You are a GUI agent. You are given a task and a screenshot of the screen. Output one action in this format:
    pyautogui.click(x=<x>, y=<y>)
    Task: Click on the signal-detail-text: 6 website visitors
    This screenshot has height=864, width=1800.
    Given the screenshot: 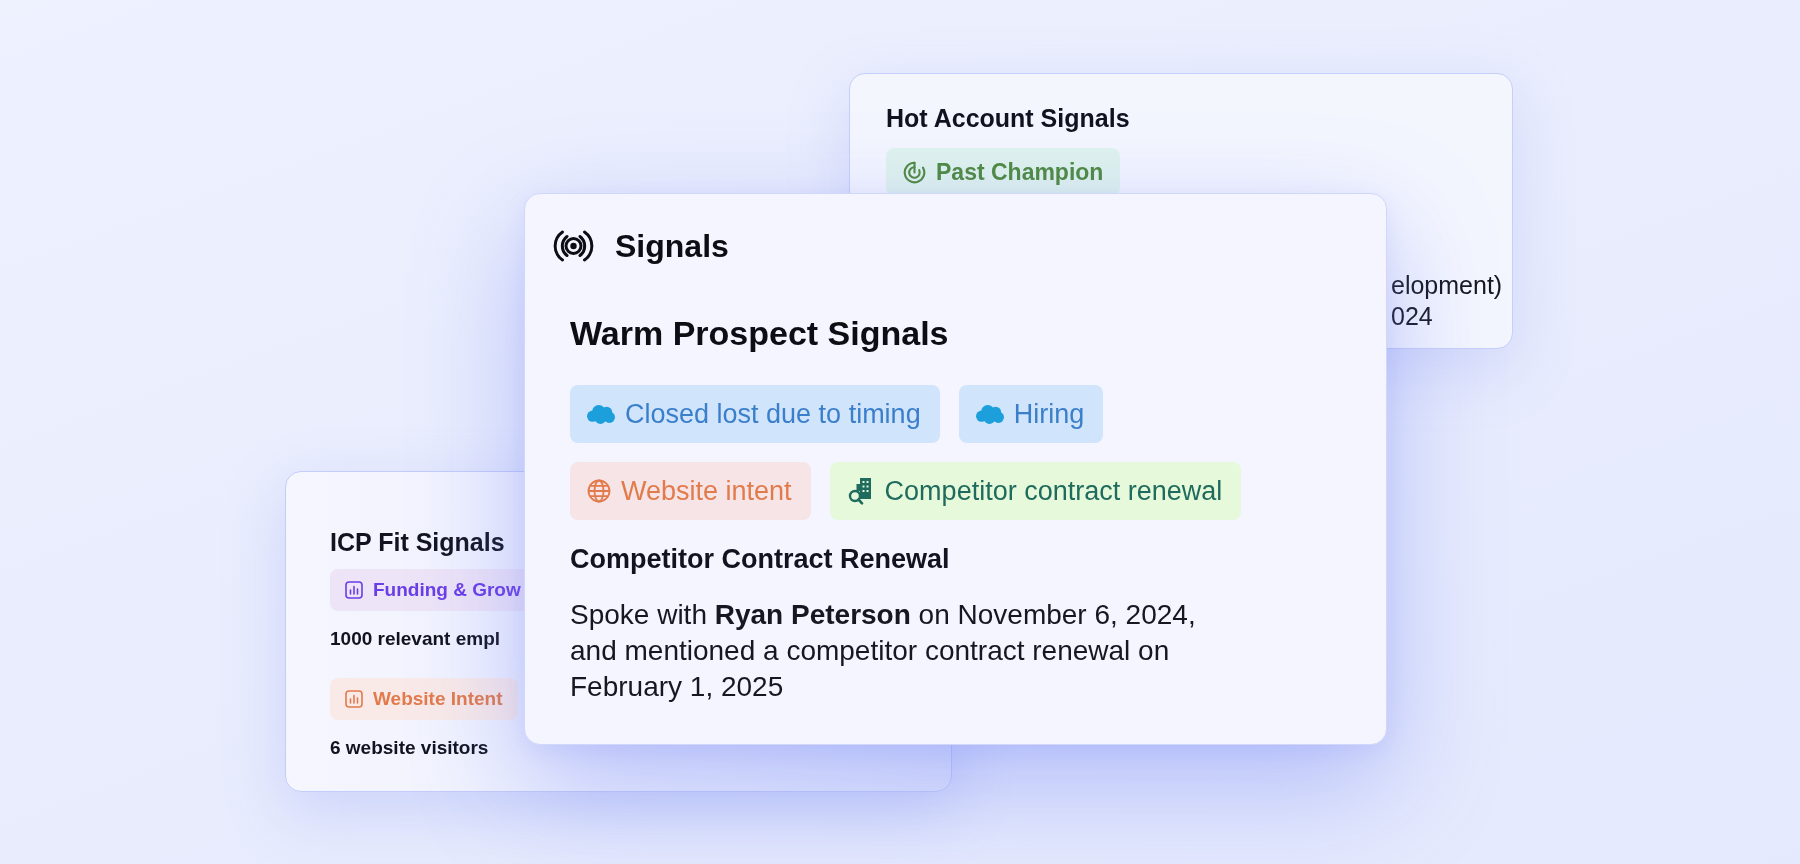 What is the action you would take?
    pyautogui.click(x=409, y=748)
    